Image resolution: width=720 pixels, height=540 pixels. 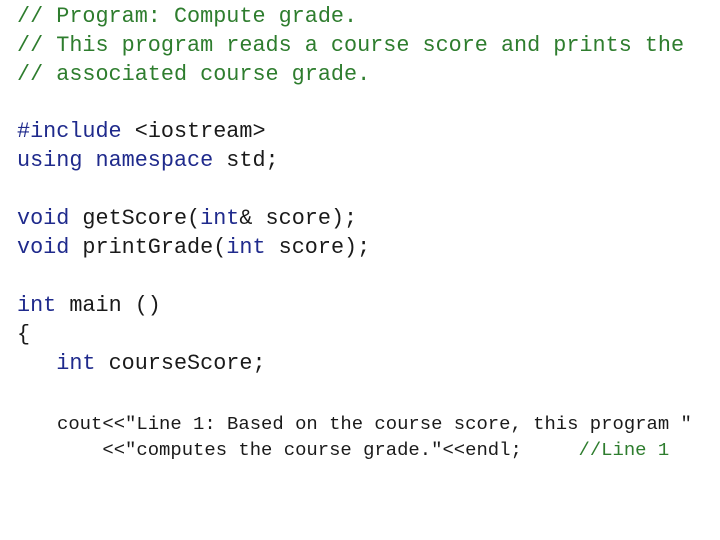 I want to click on main-declaration: int main (), so click(x=89, y=306).